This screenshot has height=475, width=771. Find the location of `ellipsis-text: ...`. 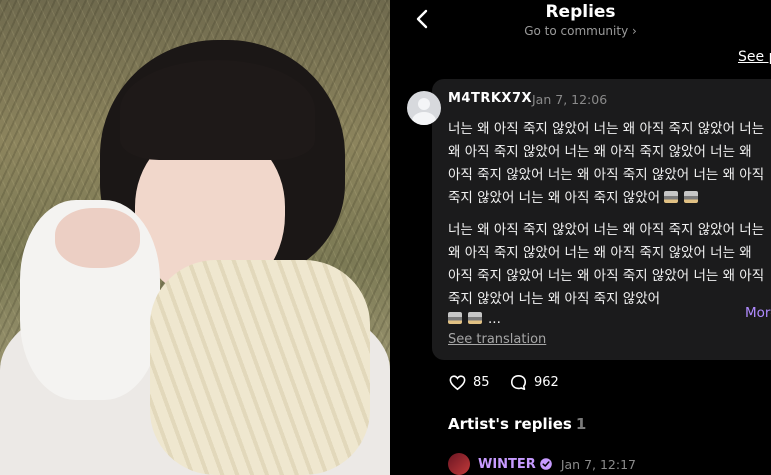

ellipsis-text: ... is located at coordinates (494, 319).